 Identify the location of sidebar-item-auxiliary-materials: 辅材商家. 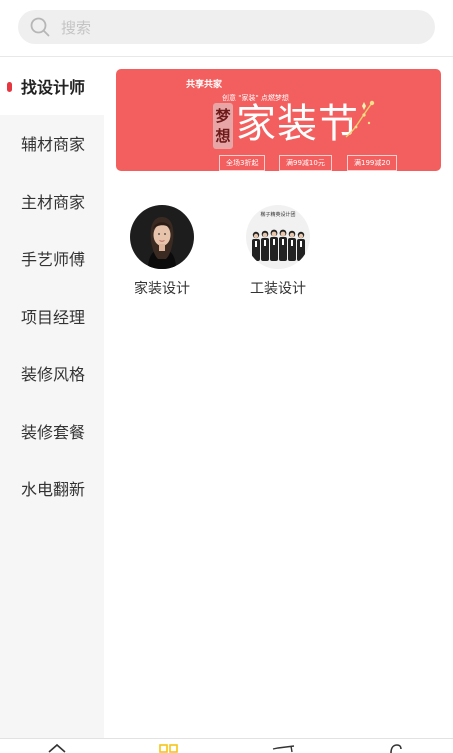
(52, 144).